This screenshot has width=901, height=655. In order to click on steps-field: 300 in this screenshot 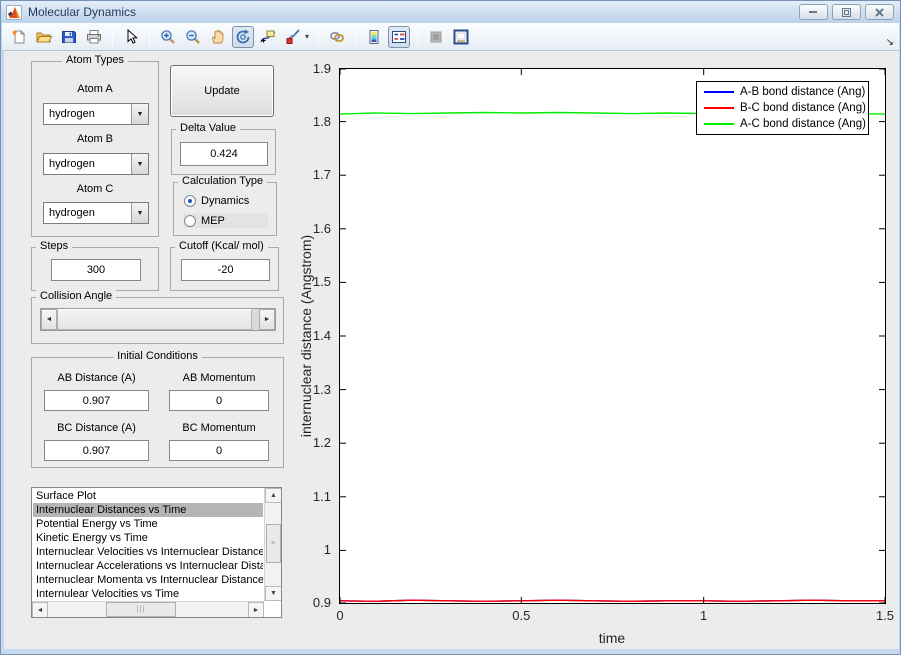, I will do `click(96, 270)`.